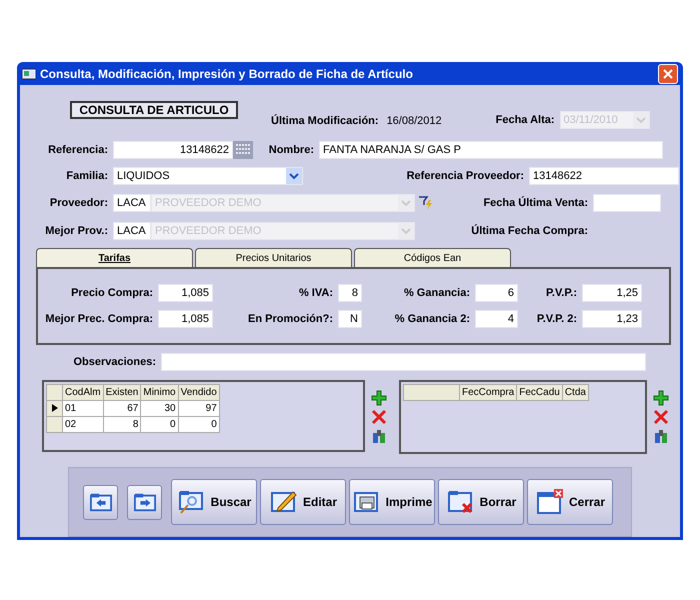  Describe the element at coordinates (539, 392) in the screenshot. I see `column-header: FecCadu` at that location.